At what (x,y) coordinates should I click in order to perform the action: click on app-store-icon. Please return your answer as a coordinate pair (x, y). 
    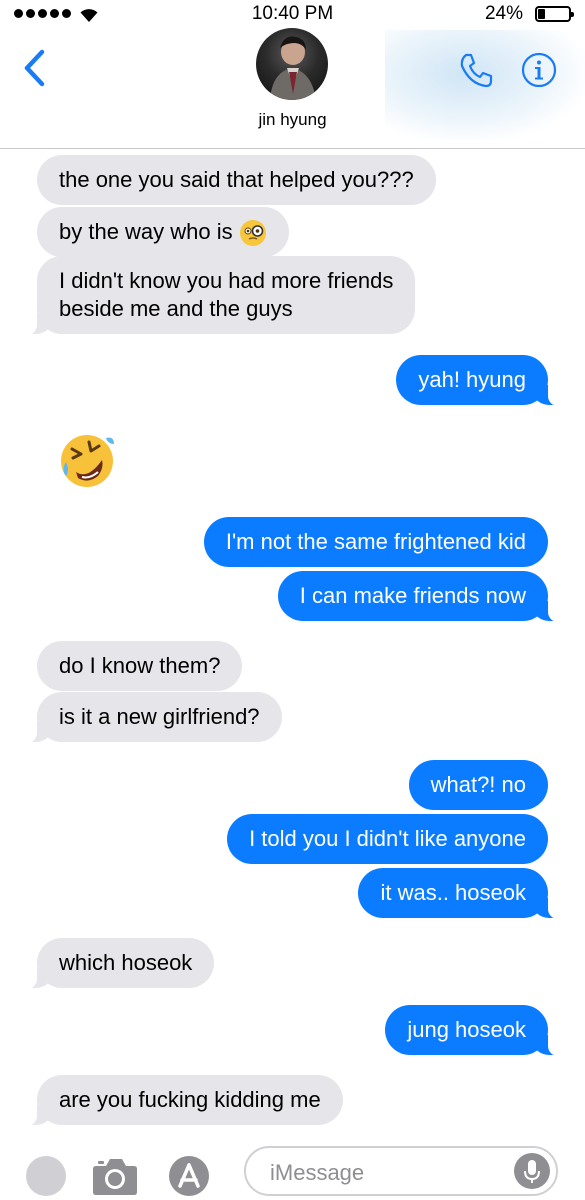
    Looking at the image, I should click on (189, 1176).